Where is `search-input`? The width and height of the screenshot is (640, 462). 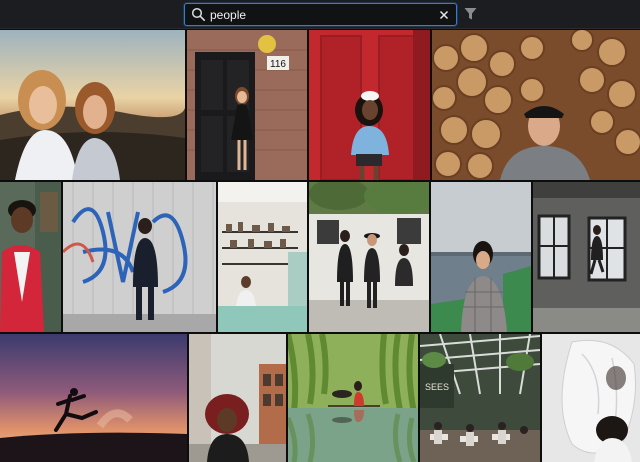 search-input is located at coordinates (320, 15).